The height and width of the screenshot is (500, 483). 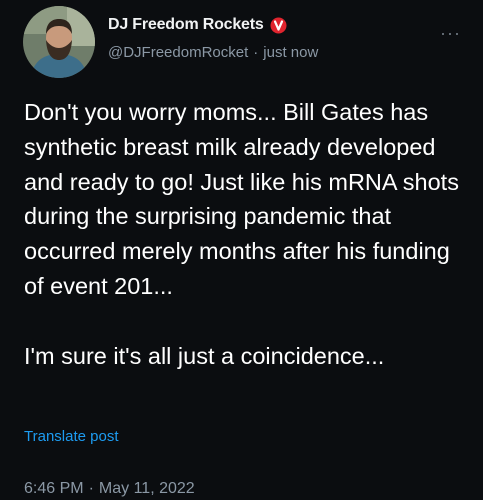 What do you see at coordinates (450, 33) in the screenshot?
I see `more-options-icon: ···` at bounding box center [450, 33].